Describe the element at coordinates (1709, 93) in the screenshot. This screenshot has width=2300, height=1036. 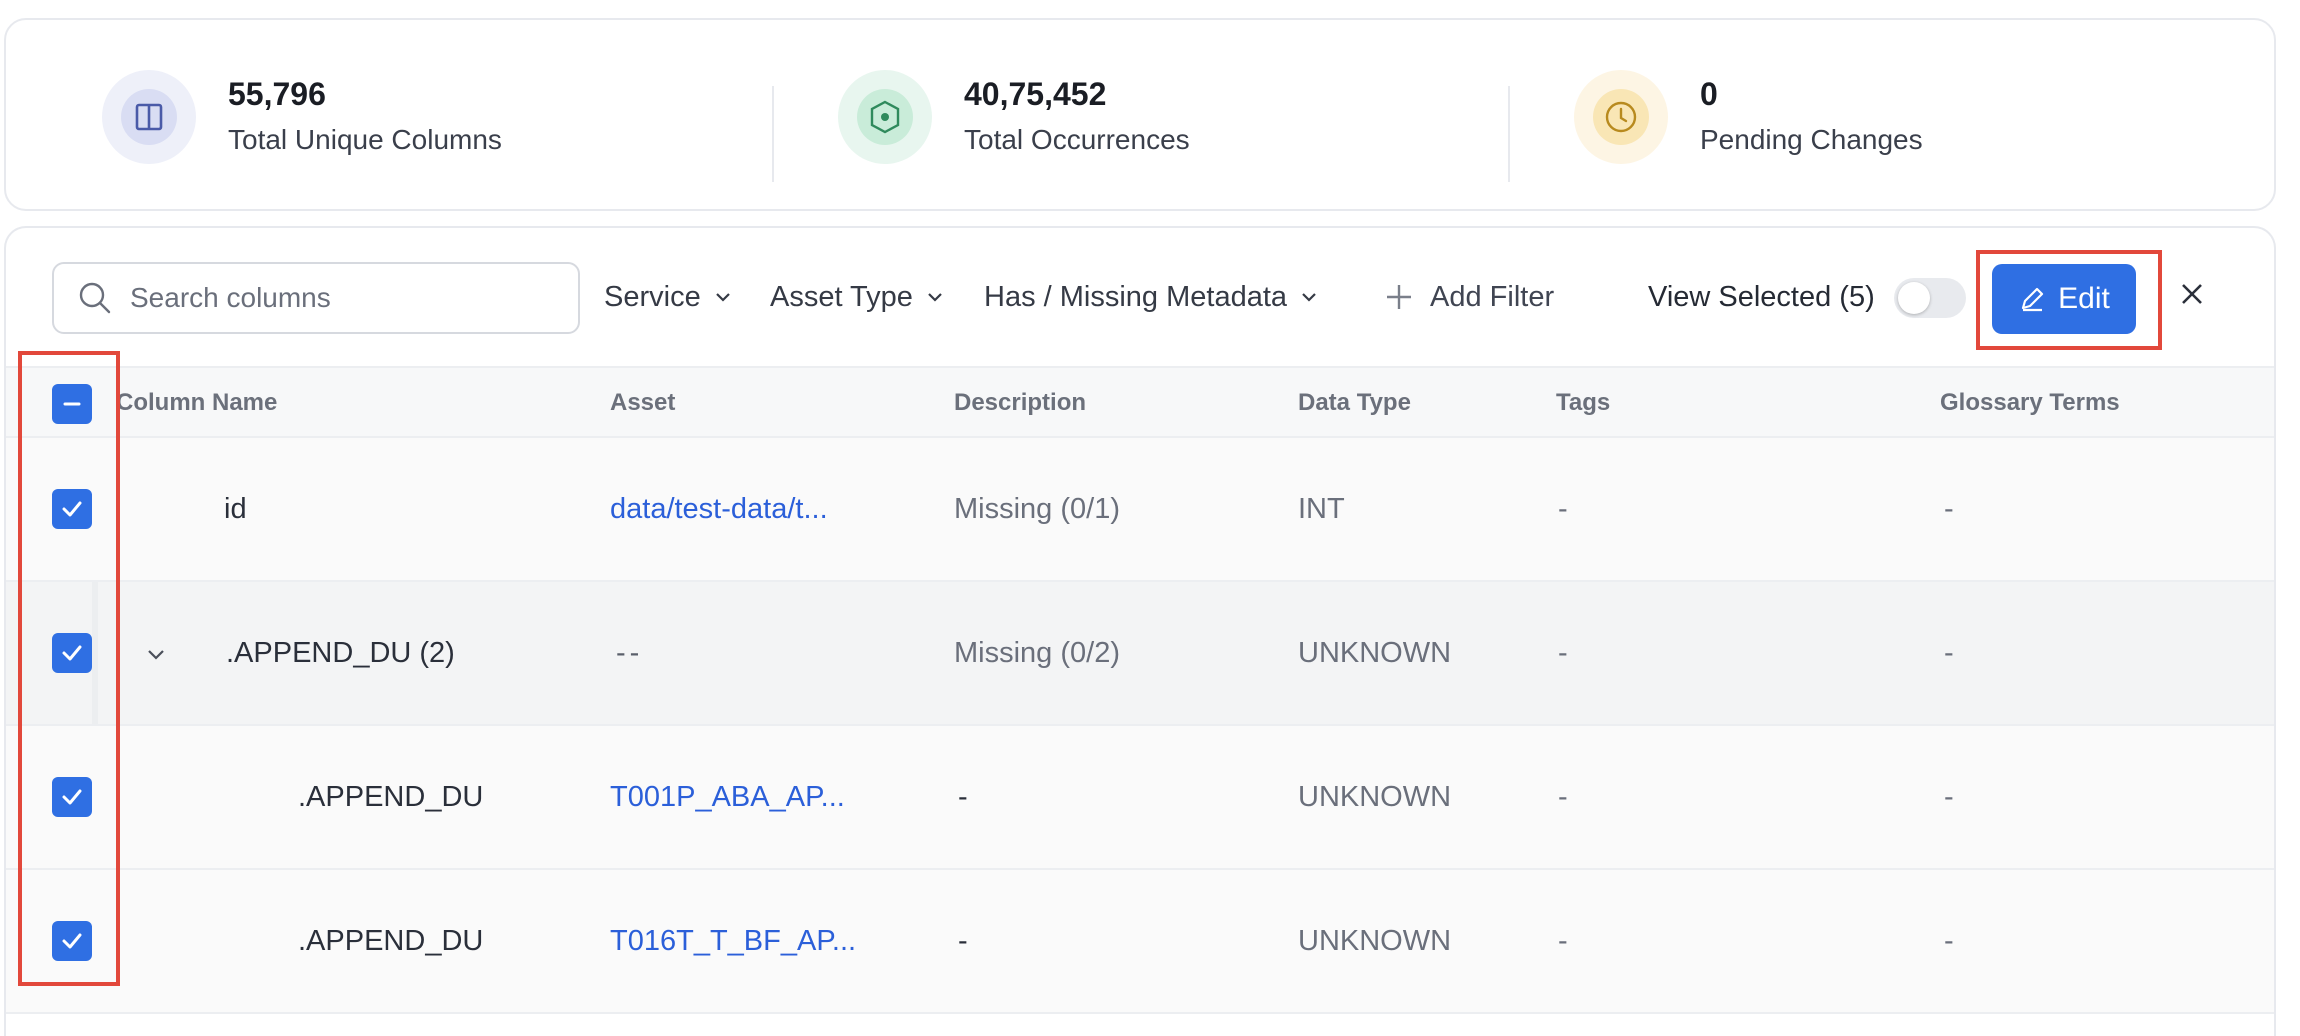
I see `stat-value: 0` at that location.